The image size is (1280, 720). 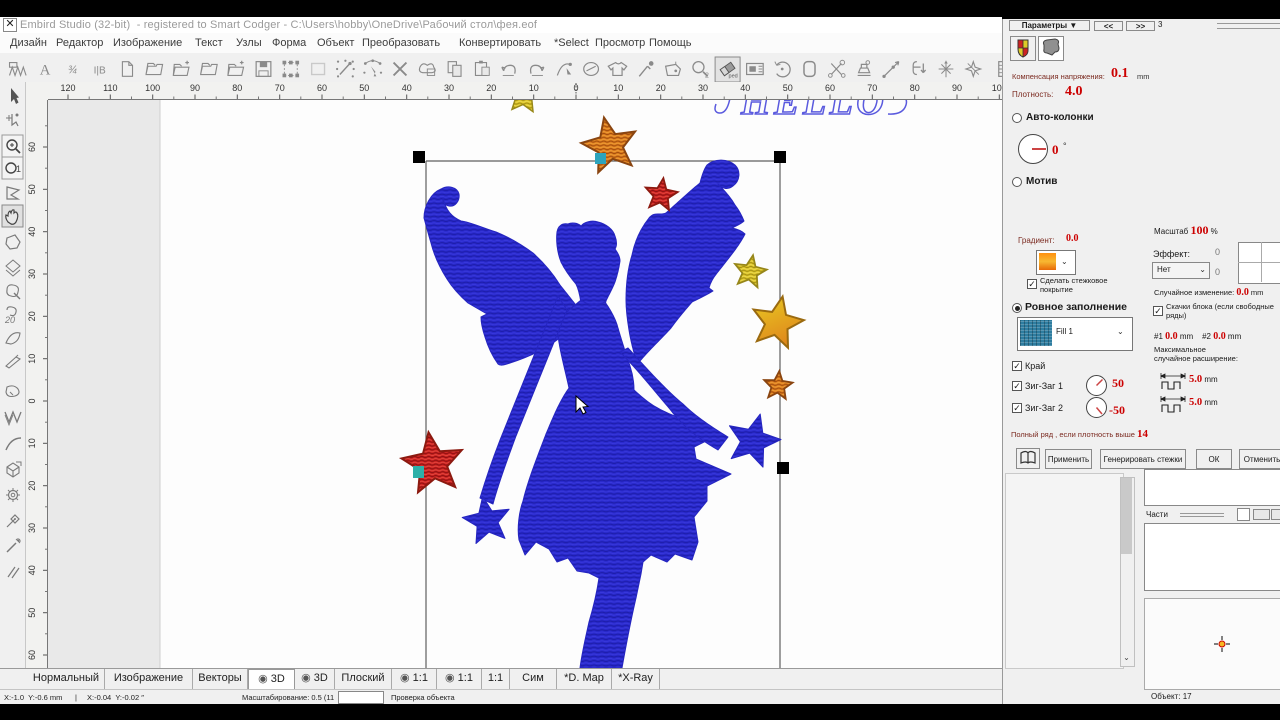 What do you see at coordinates (45, 71) in the screenshot?
I see `svg-text: A` at bounding box center [45, 71].